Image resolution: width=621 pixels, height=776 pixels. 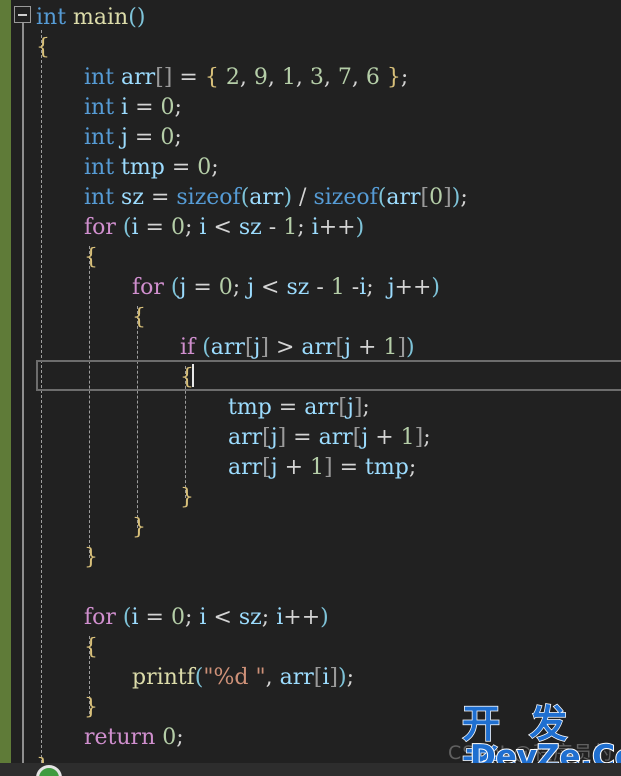 I want to click on code-line: if (arr[j] > arr[j + 1]), so click(x=297, y=347).